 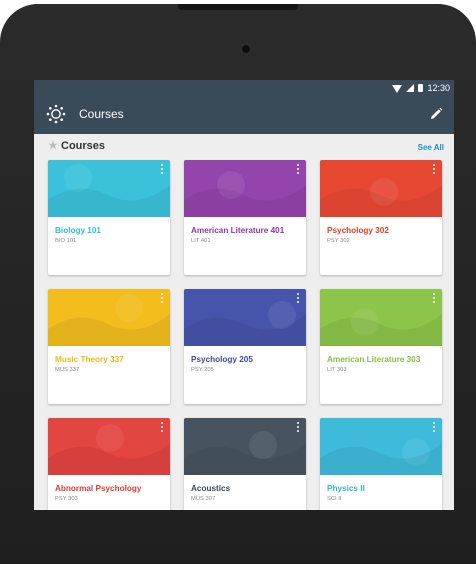 What do you see at coordinates (246, 49) in the screenshot?
I see `front-camera` at bounding box center [246, 49].